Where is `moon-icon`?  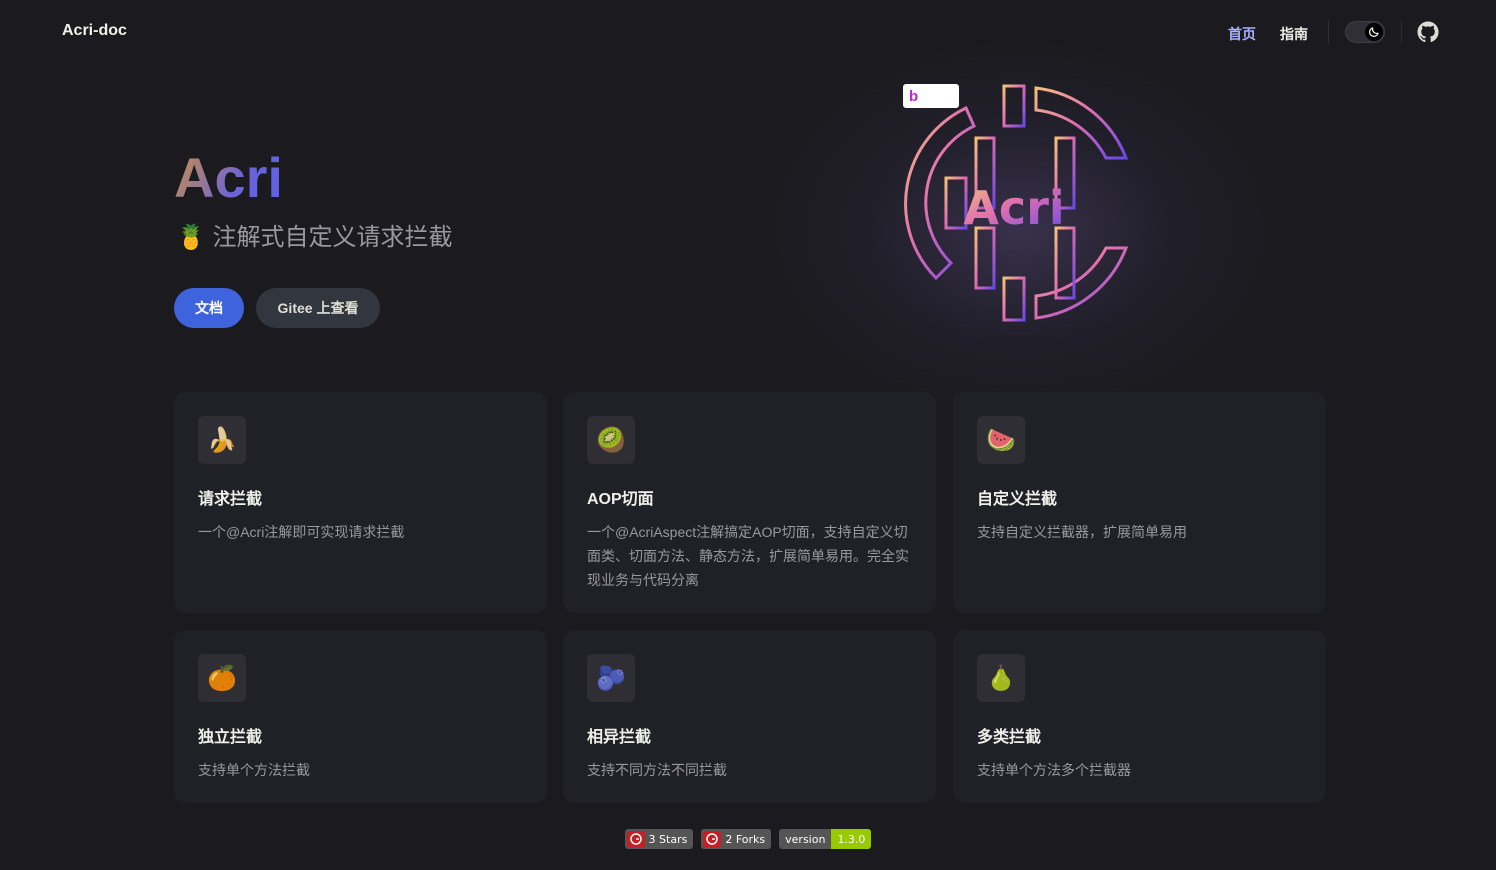 moon-icon is located at coordinates (1374, 32).